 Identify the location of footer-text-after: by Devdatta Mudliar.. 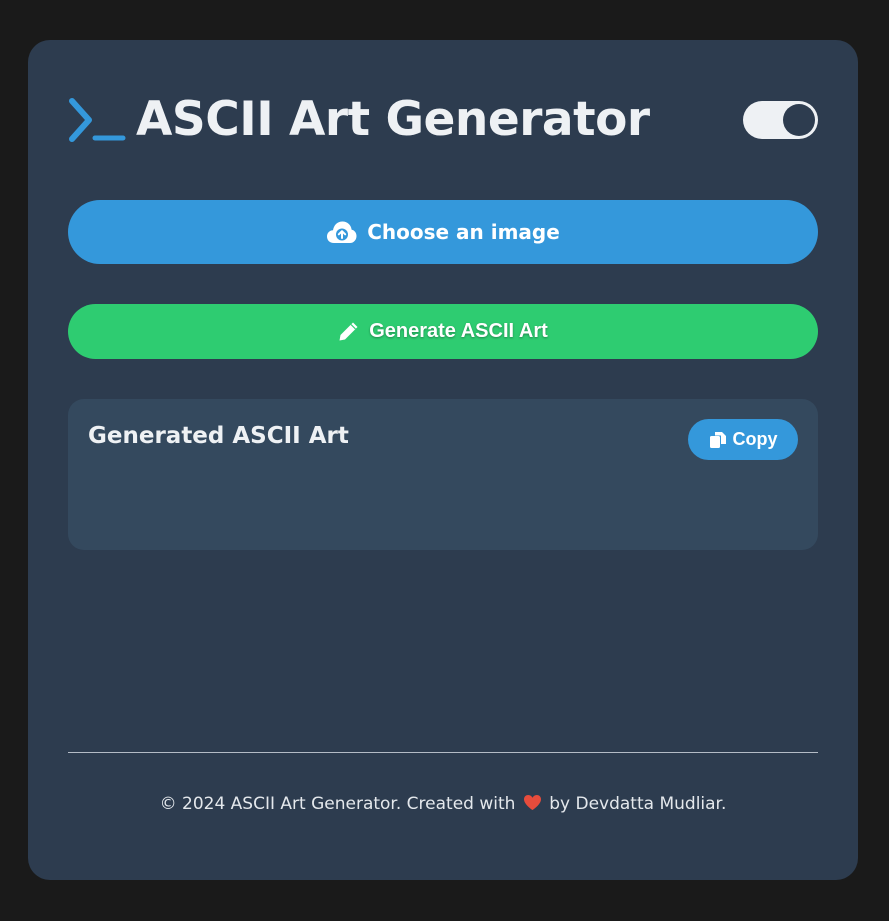
(638, 804).